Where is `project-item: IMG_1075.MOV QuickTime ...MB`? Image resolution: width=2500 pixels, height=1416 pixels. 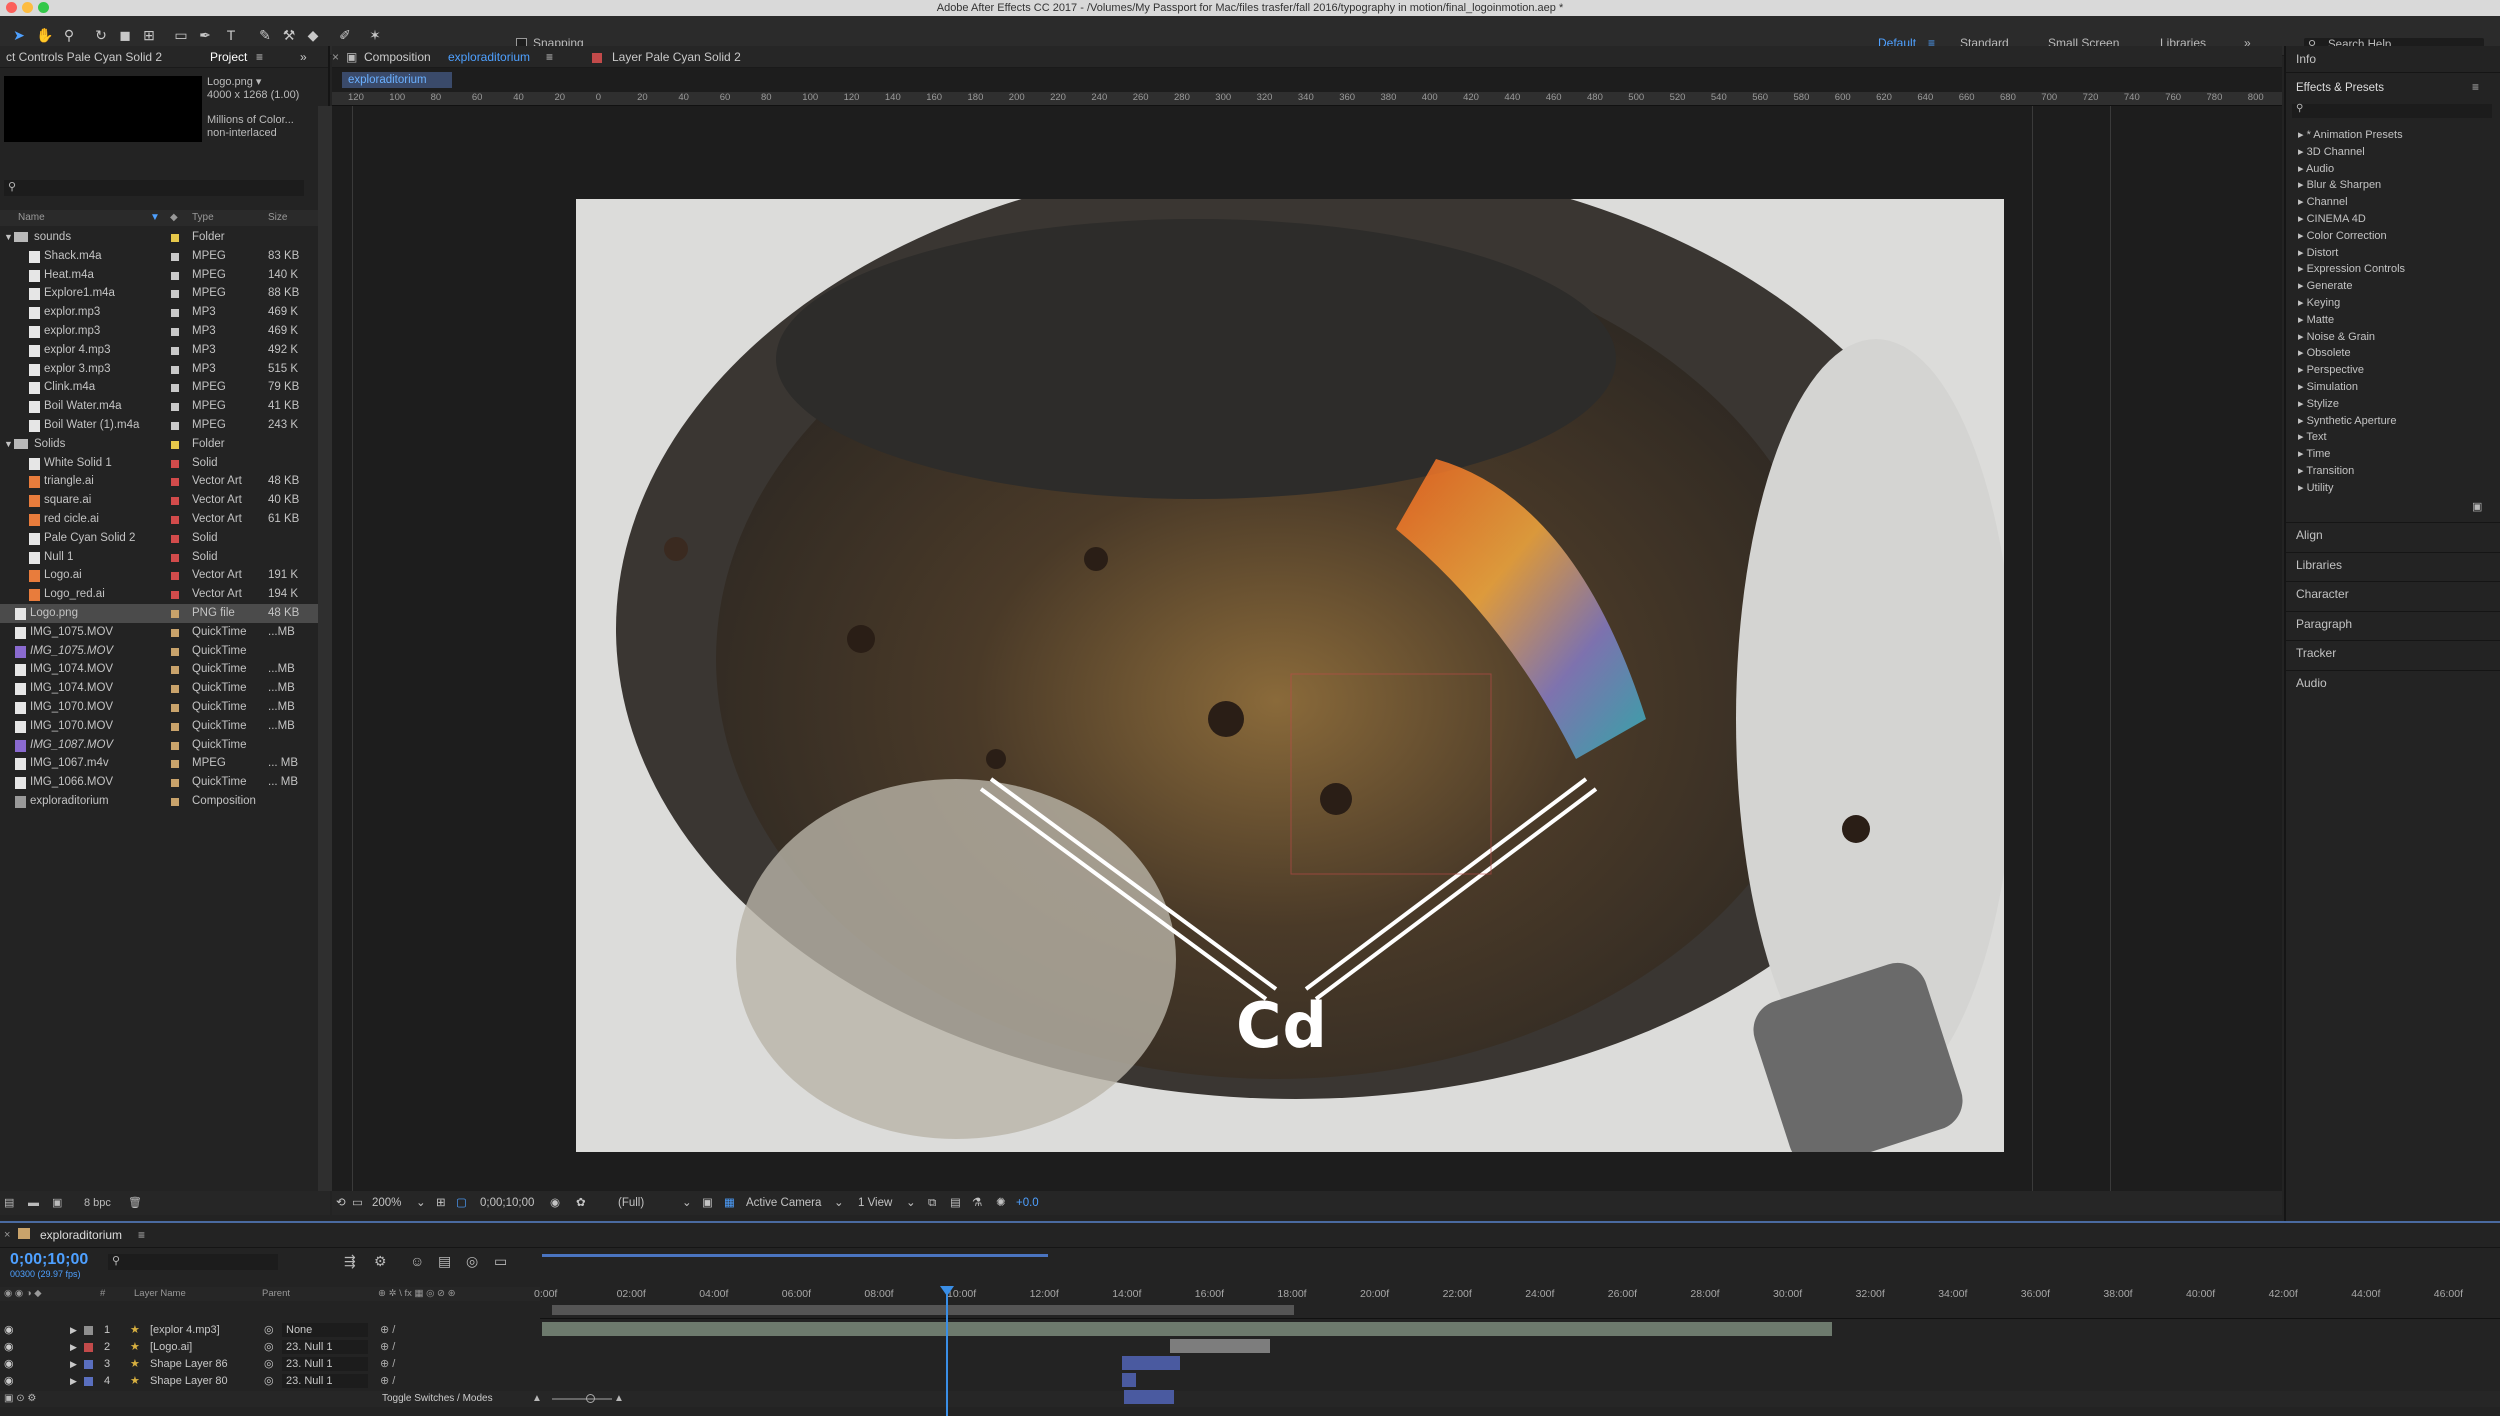 project-item: IMG_1075.MOV QuickTime ...MB is located at coordinates (165, 632).